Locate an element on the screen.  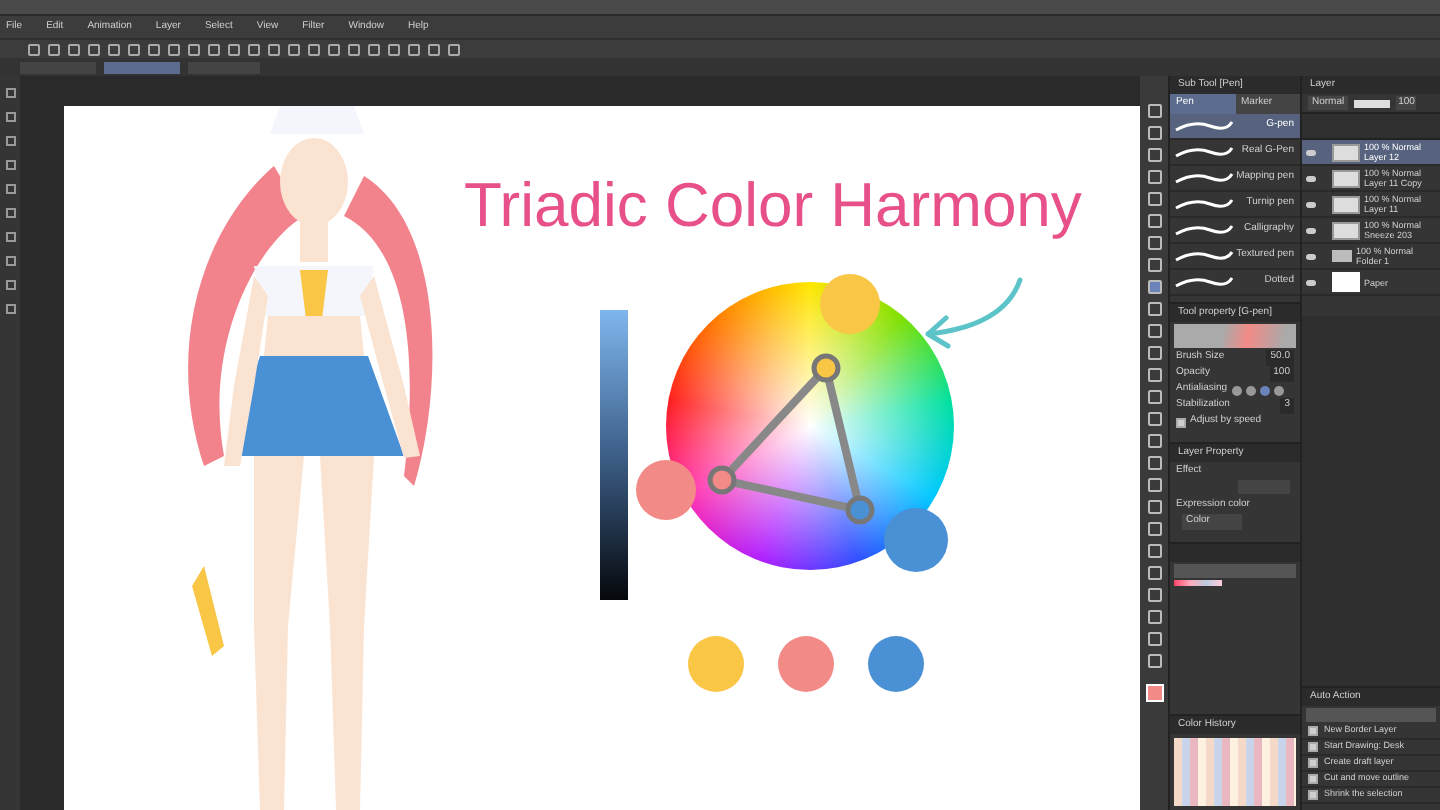
value-gradient-bar is located at coordinates (614, 455).